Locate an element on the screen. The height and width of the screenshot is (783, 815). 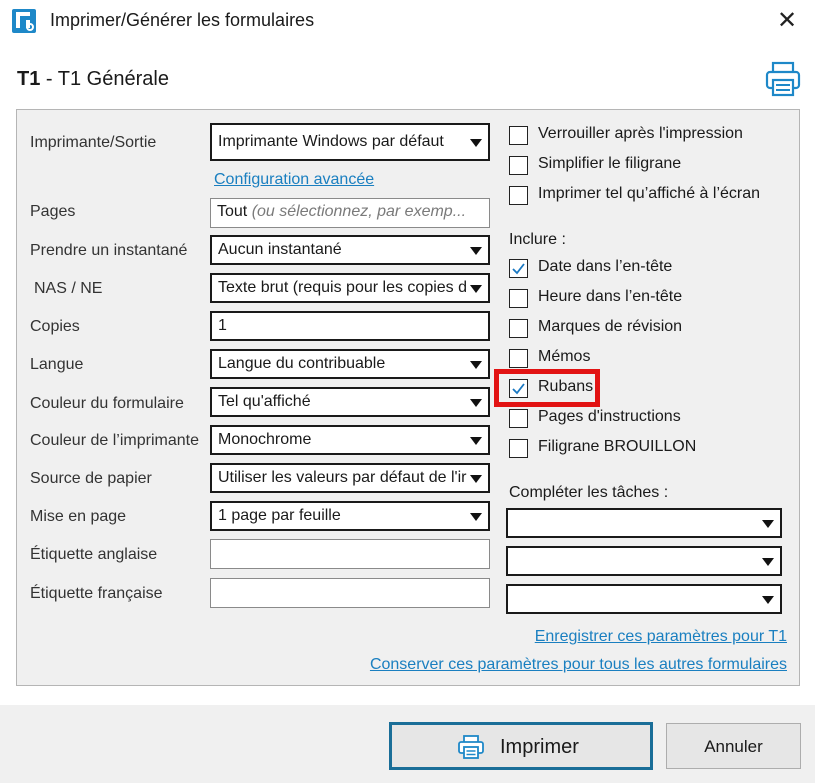
snapshot-select-value: Aucun instantané is located at coordinates (280, 249).